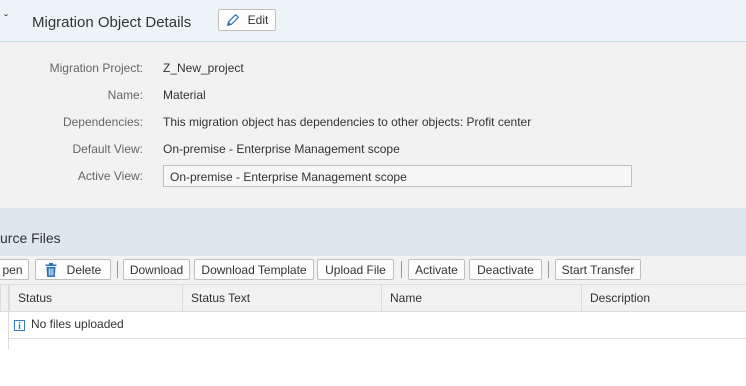 The image size is (746, 386). What do you see at coordinates (232, 20) in the screenshot?
I see `pencil-icon` at bounding box center [232, 20].